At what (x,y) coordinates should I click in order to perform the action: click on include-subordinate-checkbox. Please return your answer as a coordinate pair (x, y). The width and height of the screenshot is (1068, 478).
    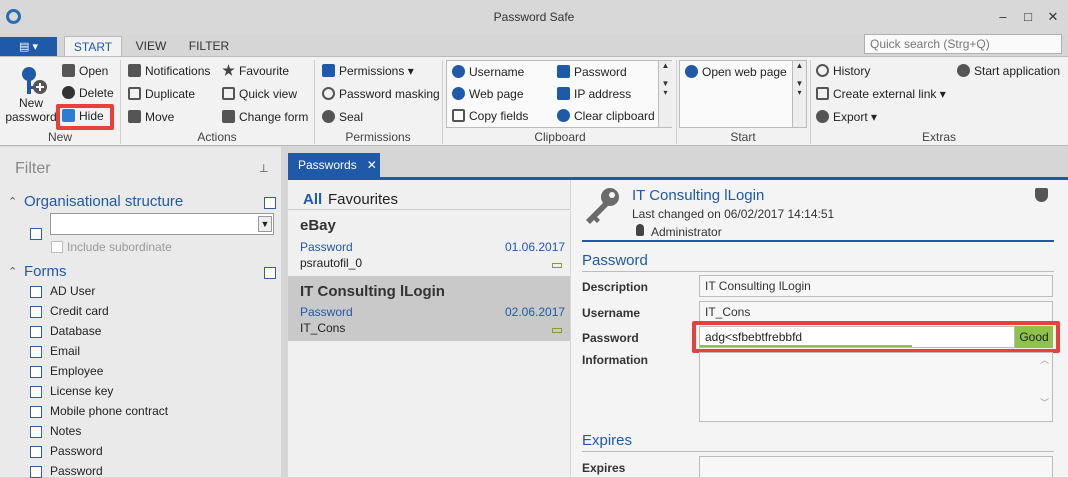
    Looking at the image, I should click on (57, 247).